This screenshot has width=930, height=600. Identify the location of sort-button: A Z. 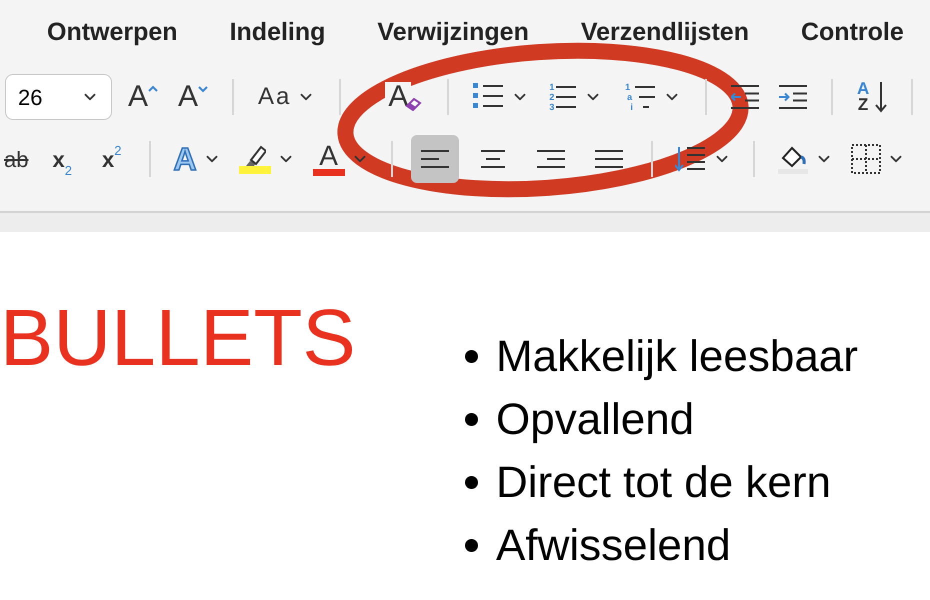
(872, 97).